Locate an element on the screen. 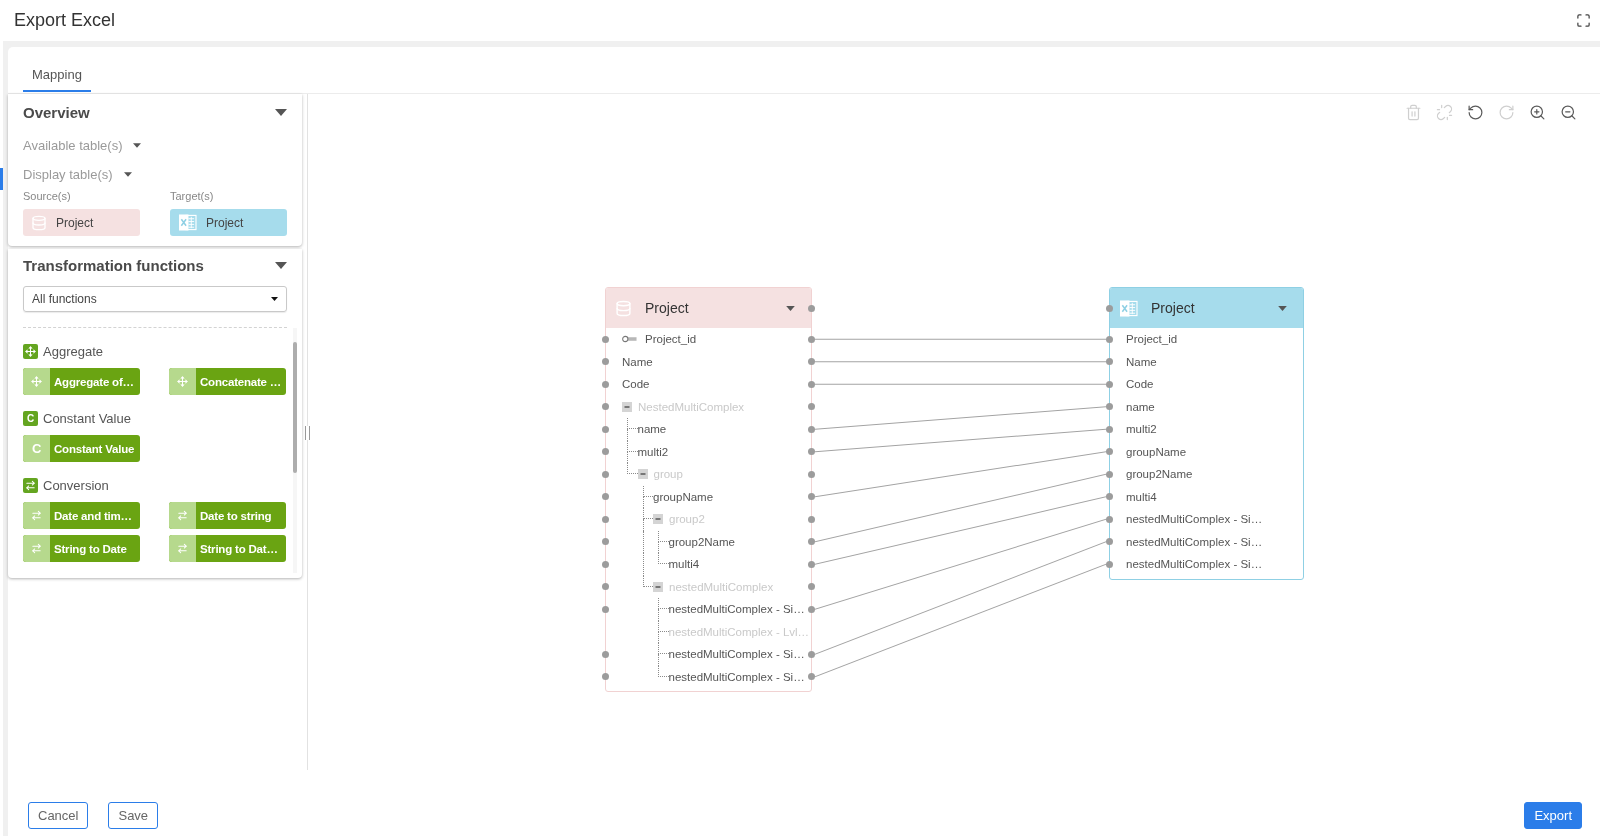 The height and width of the screenshot is (836, 1600). fullscreen-icon is located at coordinates (1583, 20).